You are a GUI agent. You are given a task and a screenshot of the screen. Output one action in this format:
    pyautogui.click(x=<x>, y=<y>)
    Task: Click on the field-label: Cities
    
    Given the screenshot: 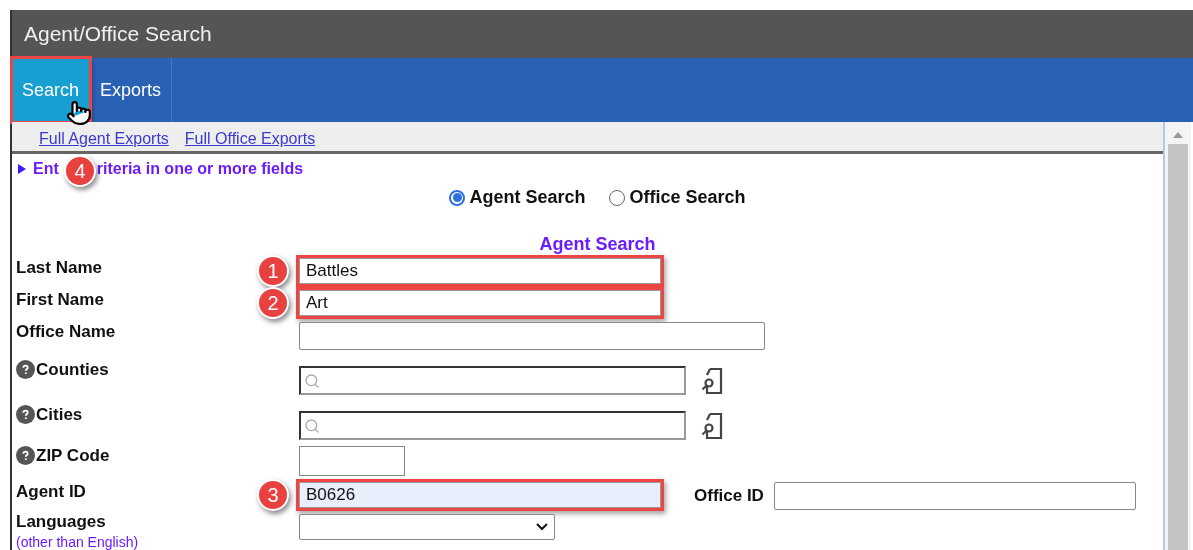 What is the action you would take?
    pyautogui.click(x=59, y=415)
    